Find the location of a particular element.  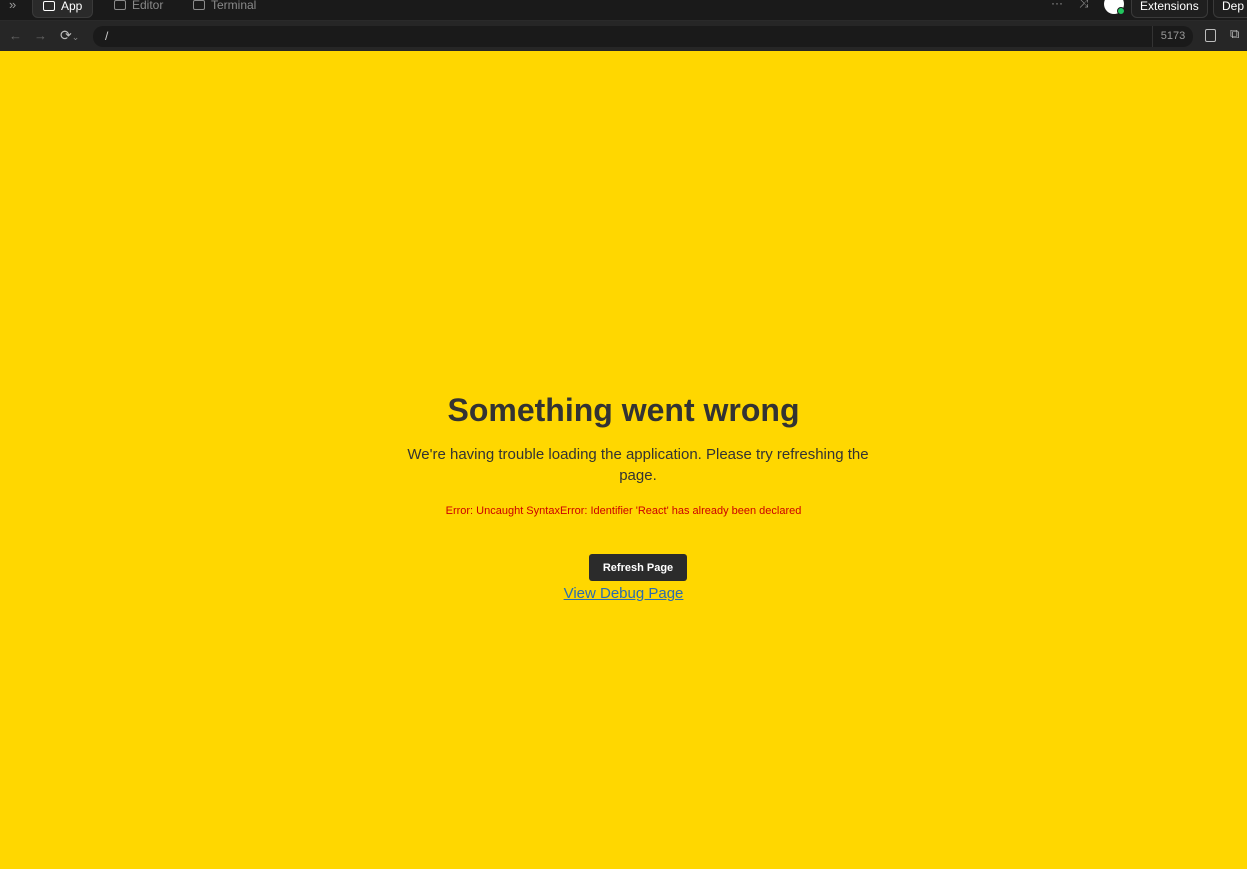

tab-app: App is located at coordinates (63, 9).